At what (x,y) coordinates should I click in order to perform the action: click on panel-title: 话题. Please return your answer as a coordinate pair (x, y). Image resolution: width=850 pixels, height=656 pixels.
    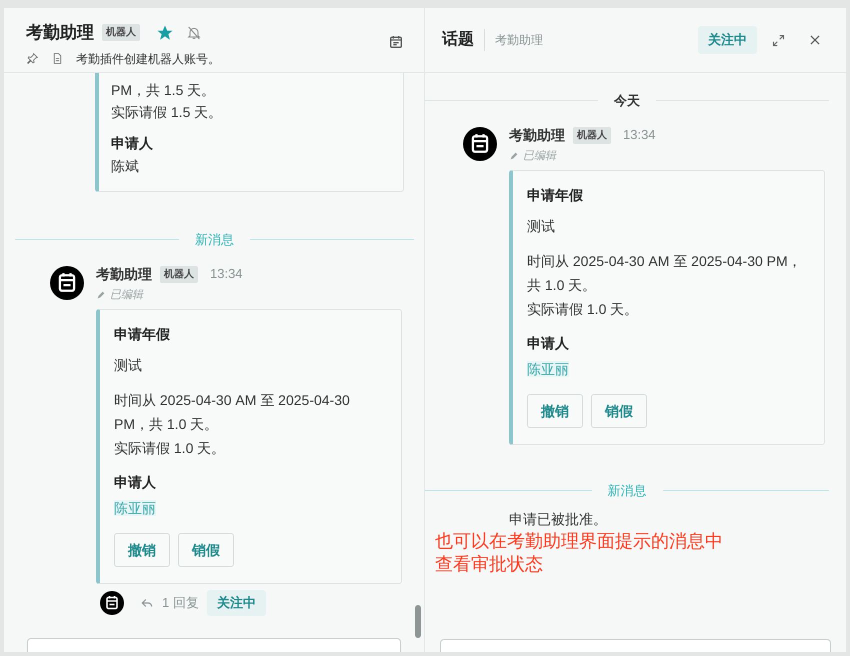
    Looking at the image, I should click on (458, 40).